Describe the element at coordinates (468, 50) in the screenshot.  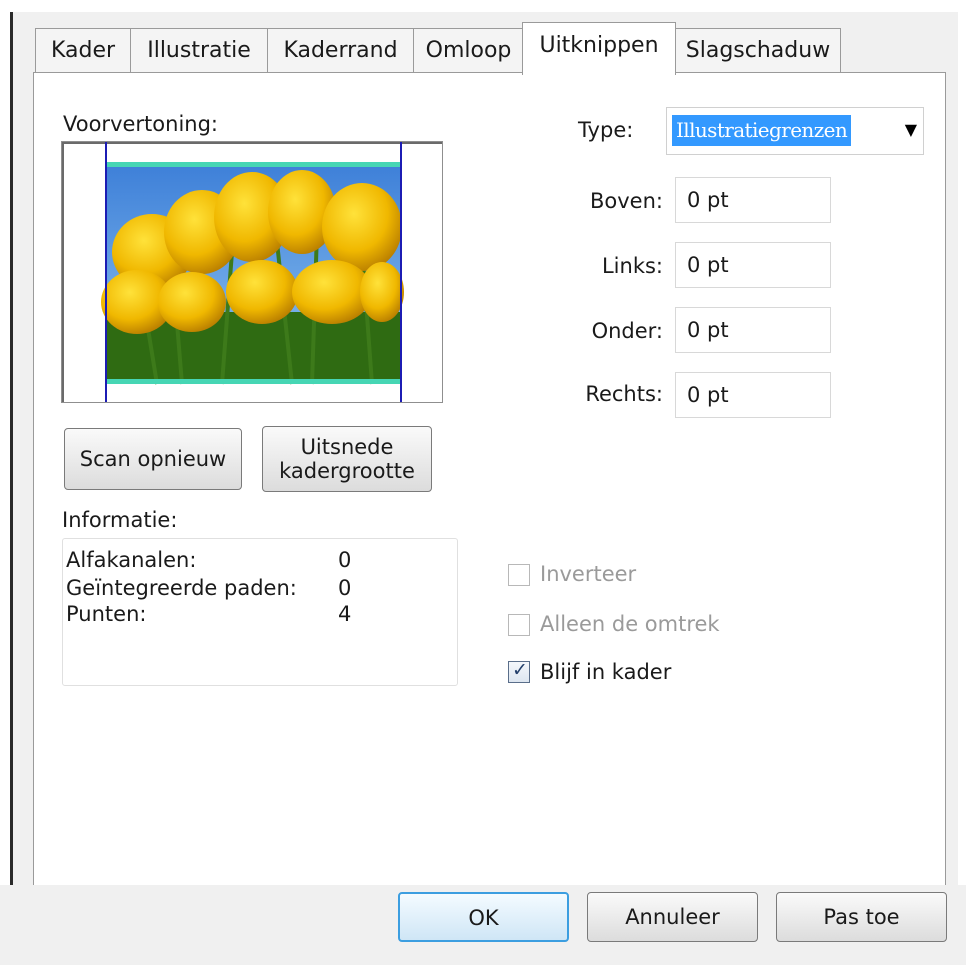
I see `tab-omloop: Omloop` at that location.